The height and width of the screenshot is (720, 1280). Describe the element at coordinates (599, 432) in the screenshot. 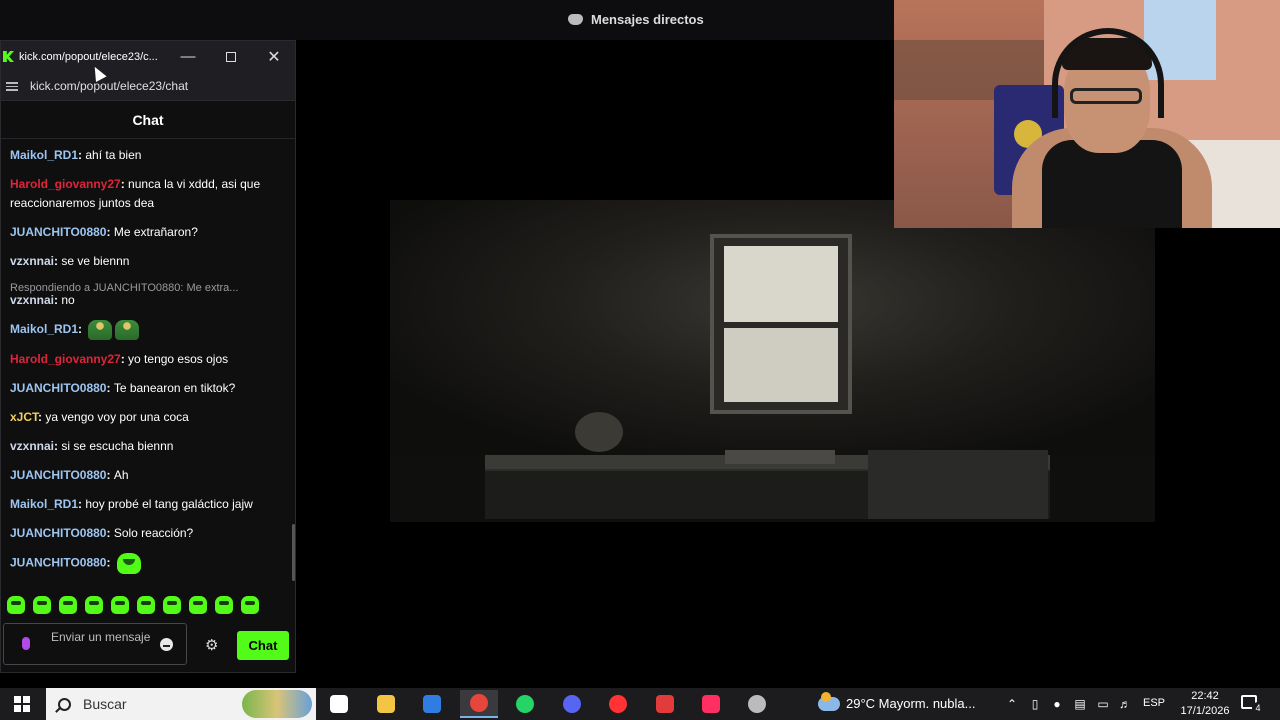

I see `plate` at that location.